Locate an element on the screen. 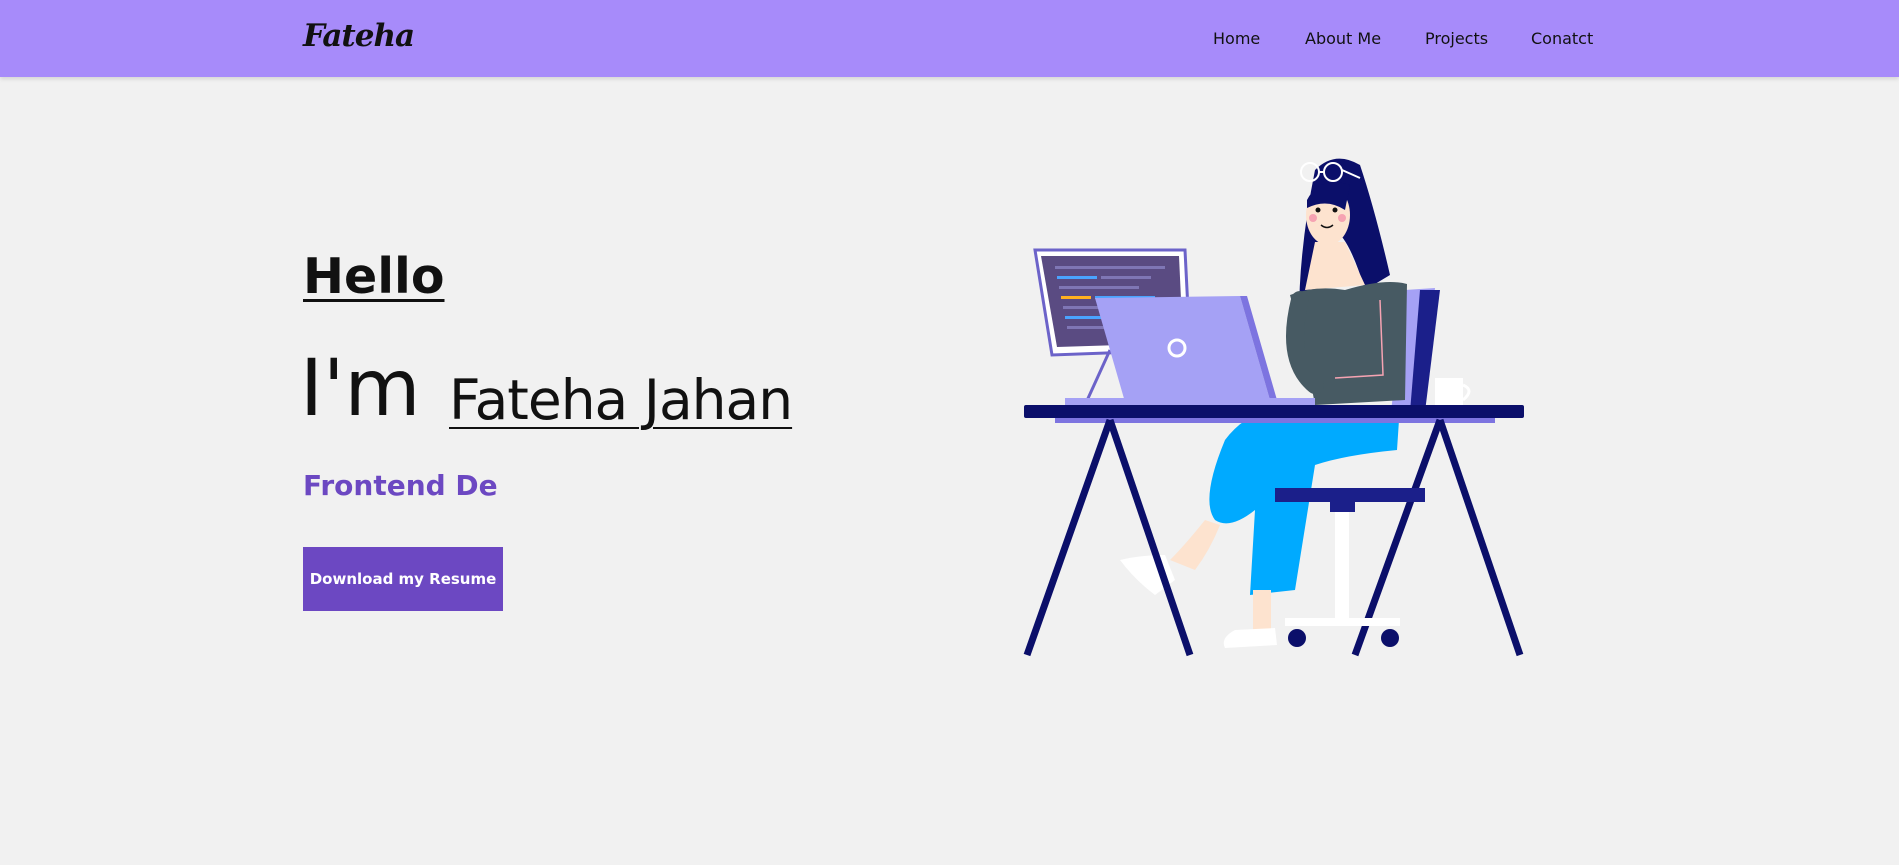 The height and width of the screenshot is (865, 1899). nav-contact-link: Conatct is located at coordinates (1562, 38).